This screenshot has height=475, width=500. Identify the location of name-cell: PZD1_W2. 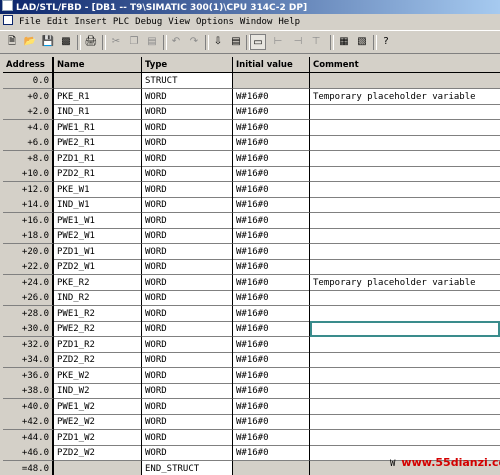
(98, 437).